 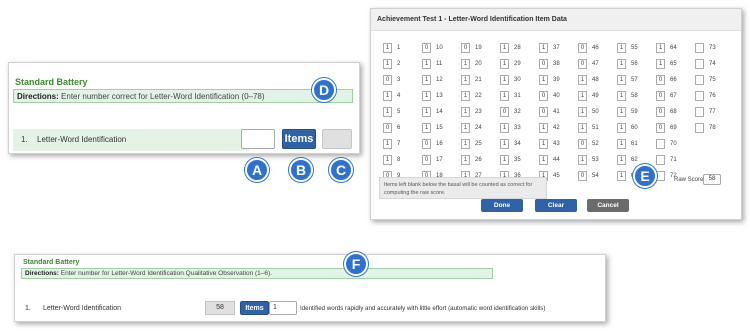 What do you see at coordinates (299, 139) in the screenshot?
I see `items-button: Items` at bounding box center [299, 139].